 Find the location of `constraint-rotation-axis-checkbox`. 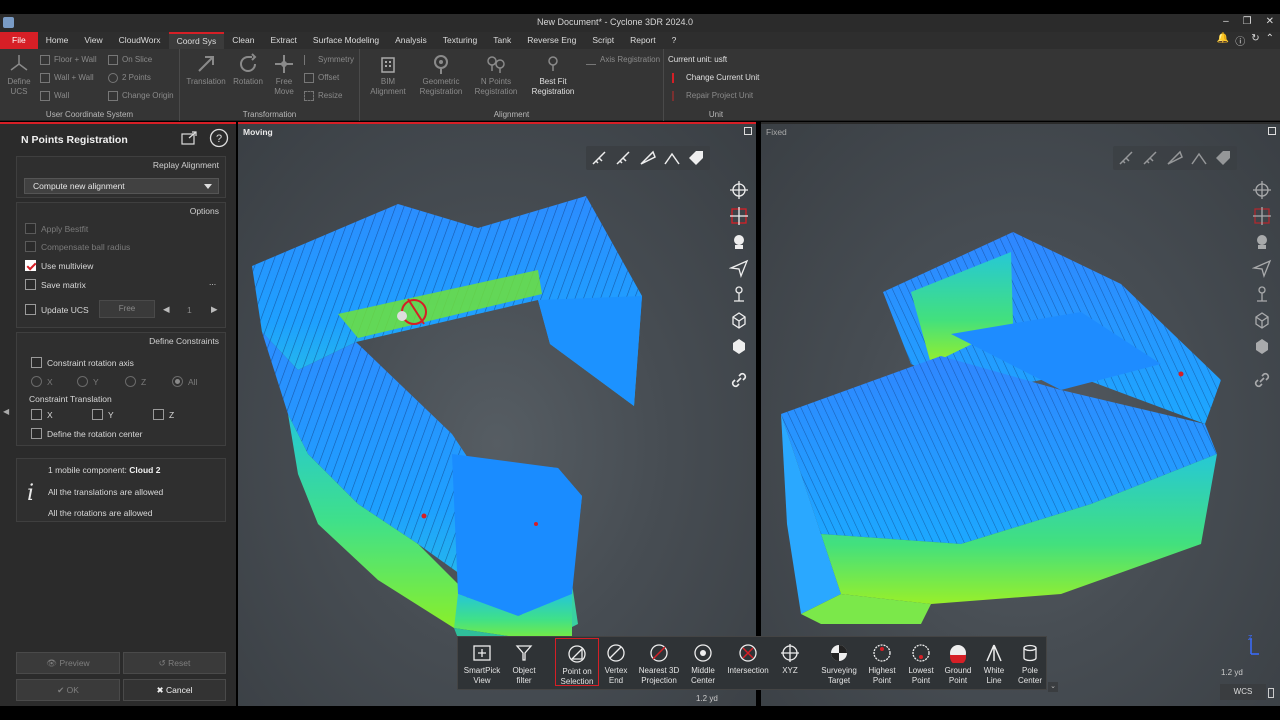

constraint-rotation-axis-checkbox is located at coordinates (36, 362).